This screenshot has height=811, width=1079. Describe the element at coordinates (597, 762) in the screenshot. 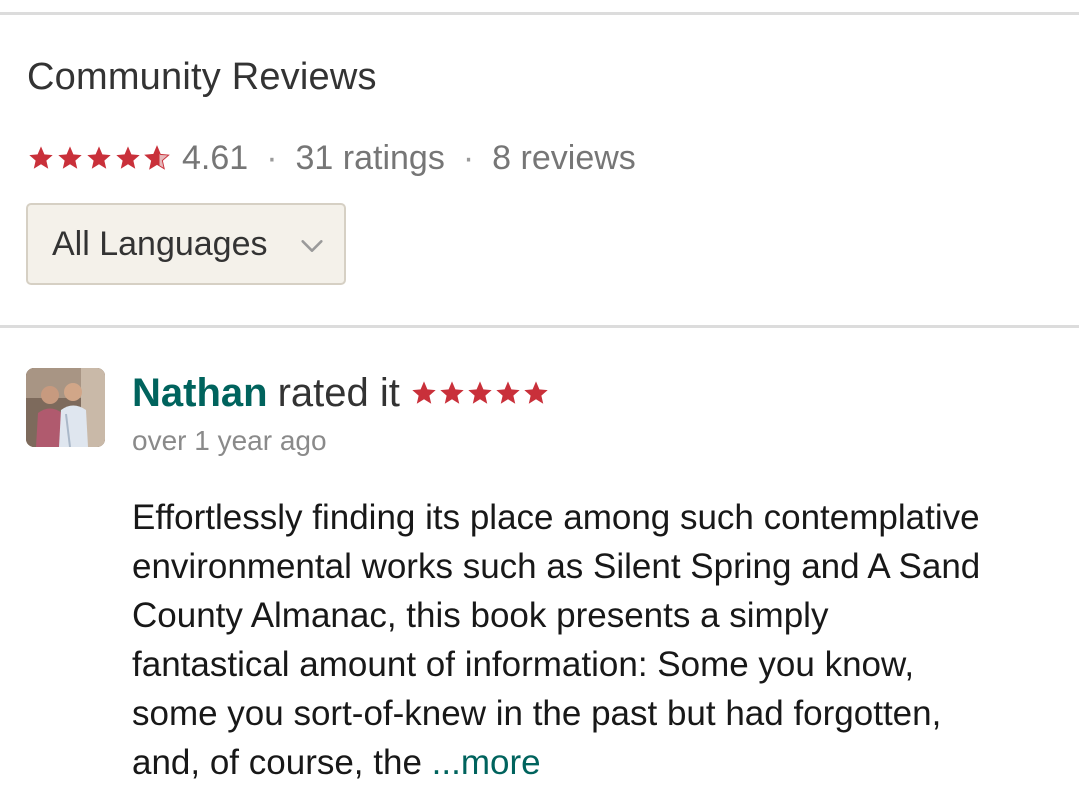

I see `review-text-last-line: and, of course, the ...more` at that location.